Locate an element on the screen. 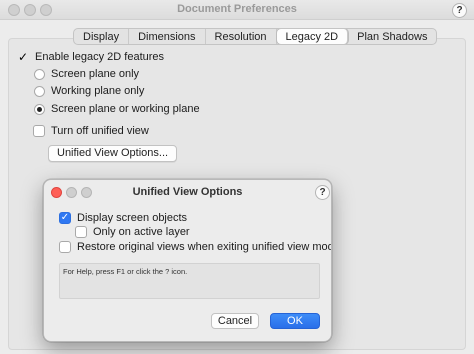 The height and width of the screenshot is (354, 474). enable-legacy-2d-checkbox: ✓ is located at coordinates (23, 57).